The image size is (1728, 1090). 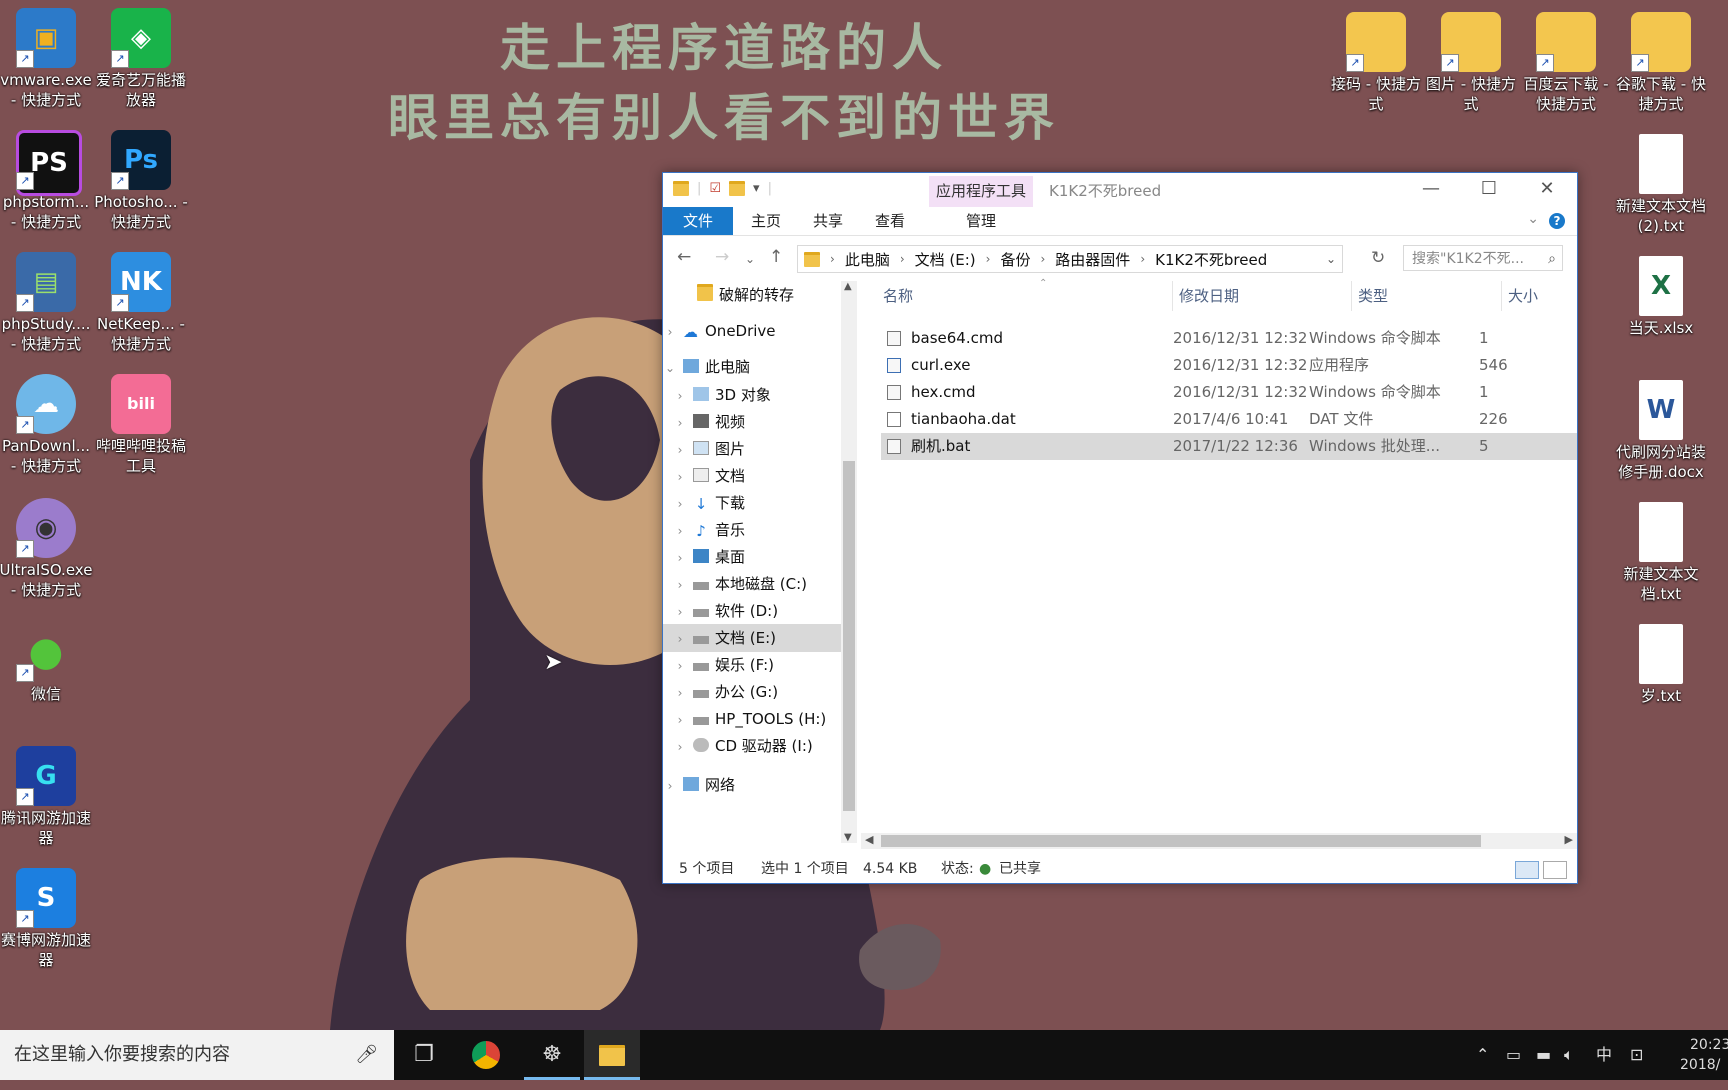 What do you see at coordinates (709, 422) in the screenshot?
I see `nav-item-videos: › 视频` at bounding box center [709, 422].